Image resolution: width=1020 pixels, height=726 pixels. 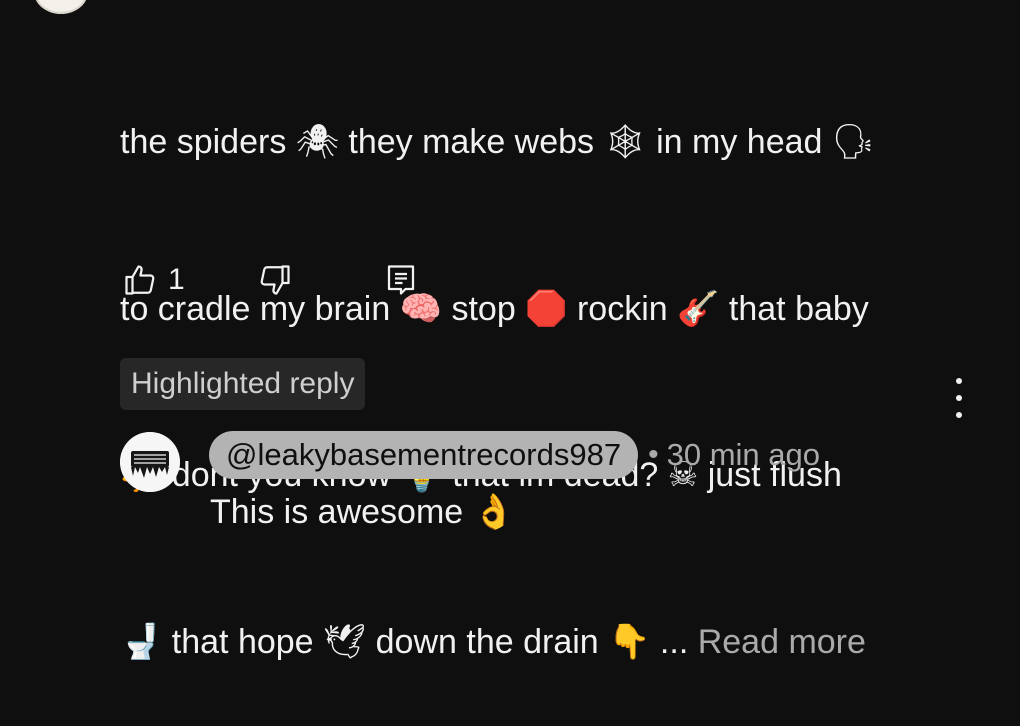 What do you see at coordinates (471, 142) in the screenshot?
I see `comment-text-segment: they make webs` at bounding box center [471, 142].